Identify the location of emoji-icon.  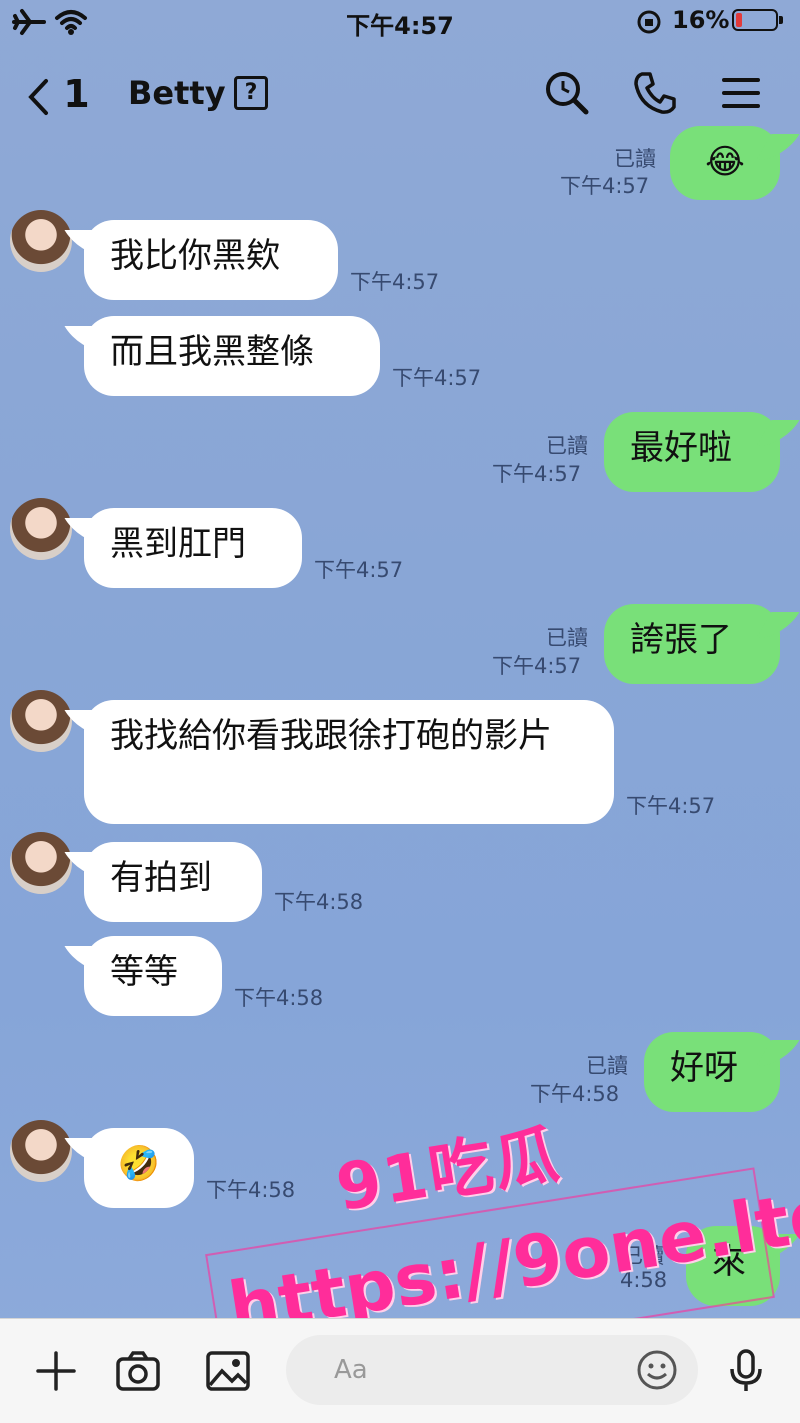
(657, 1370).